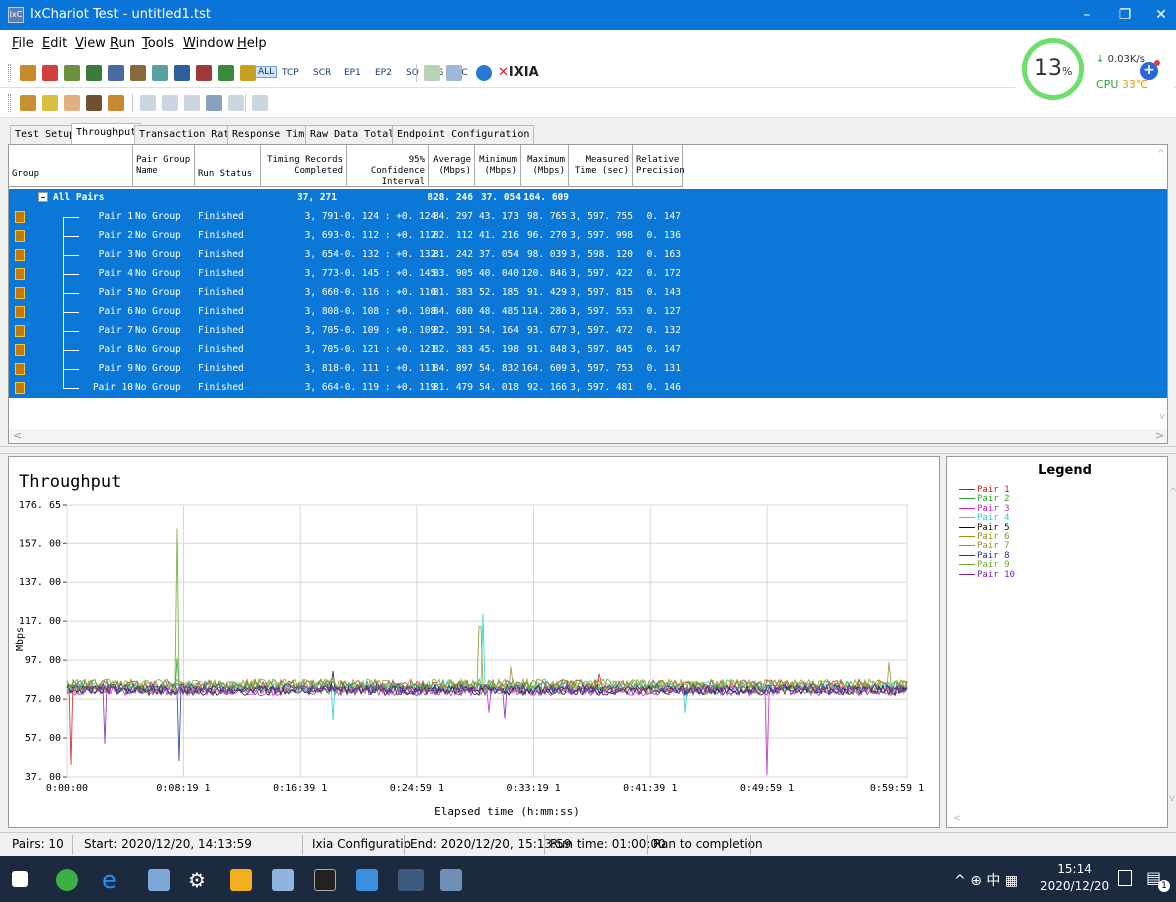  Describe the element at coordinates (1172, 798) in the screenshot. I see `legend-scroll-down-icon: v` at that location.